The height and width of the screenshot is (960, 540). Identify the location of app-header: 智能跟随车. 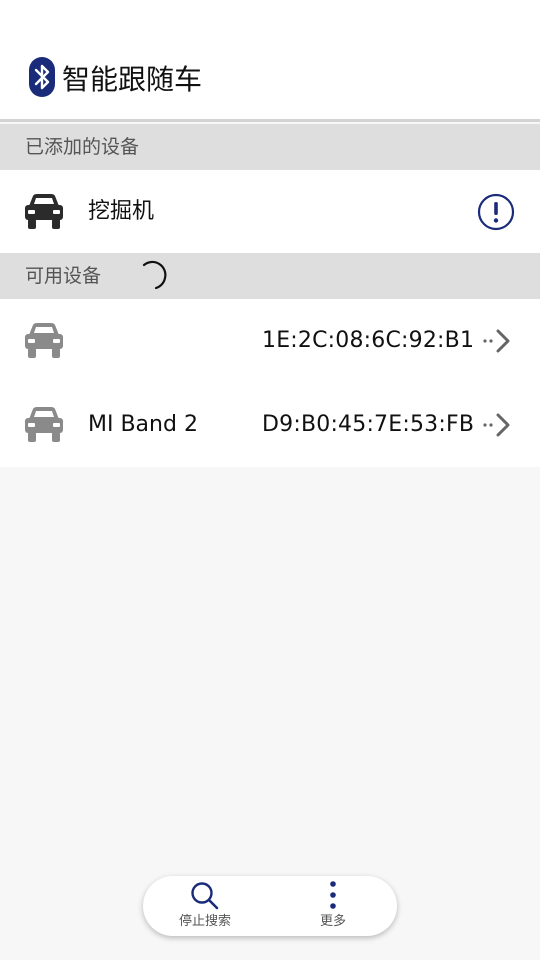
(270, 61).